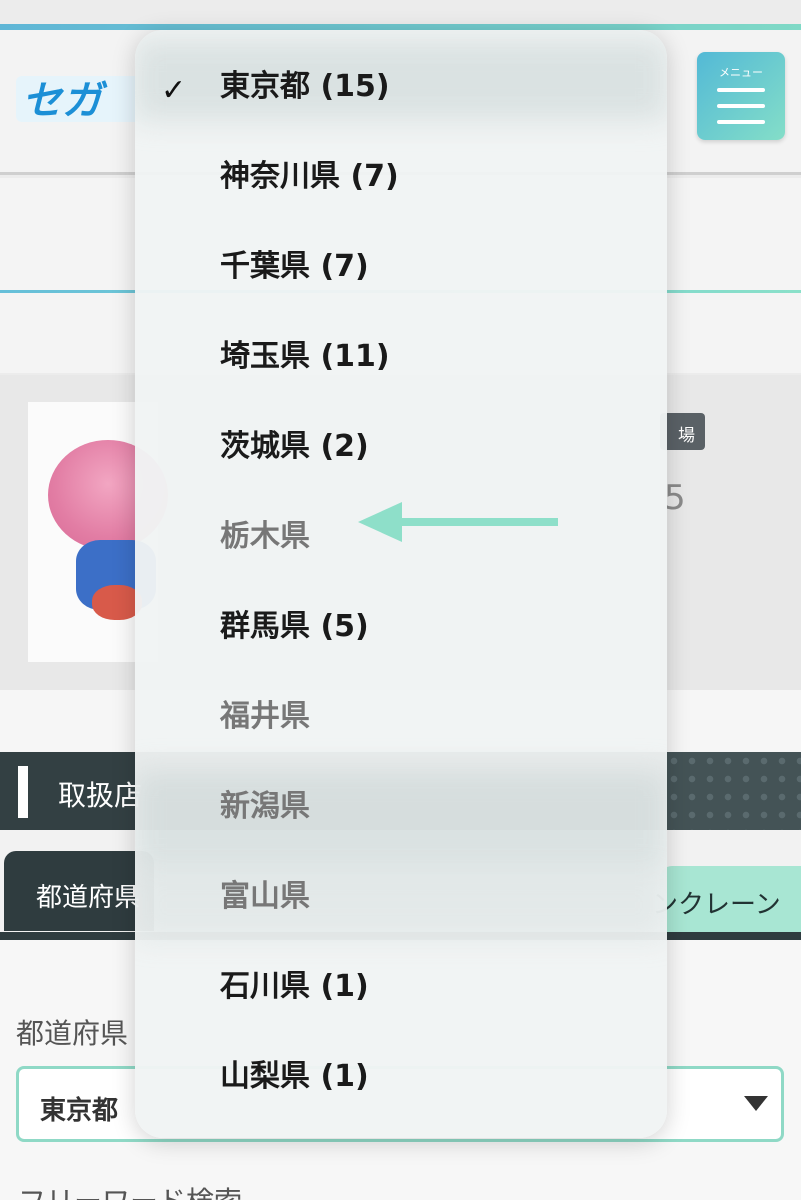  What do you see at coordinates (401, 803) in the screenshot?
I see `dropdown-option: 新潟県` at bounding box center [401, 803].